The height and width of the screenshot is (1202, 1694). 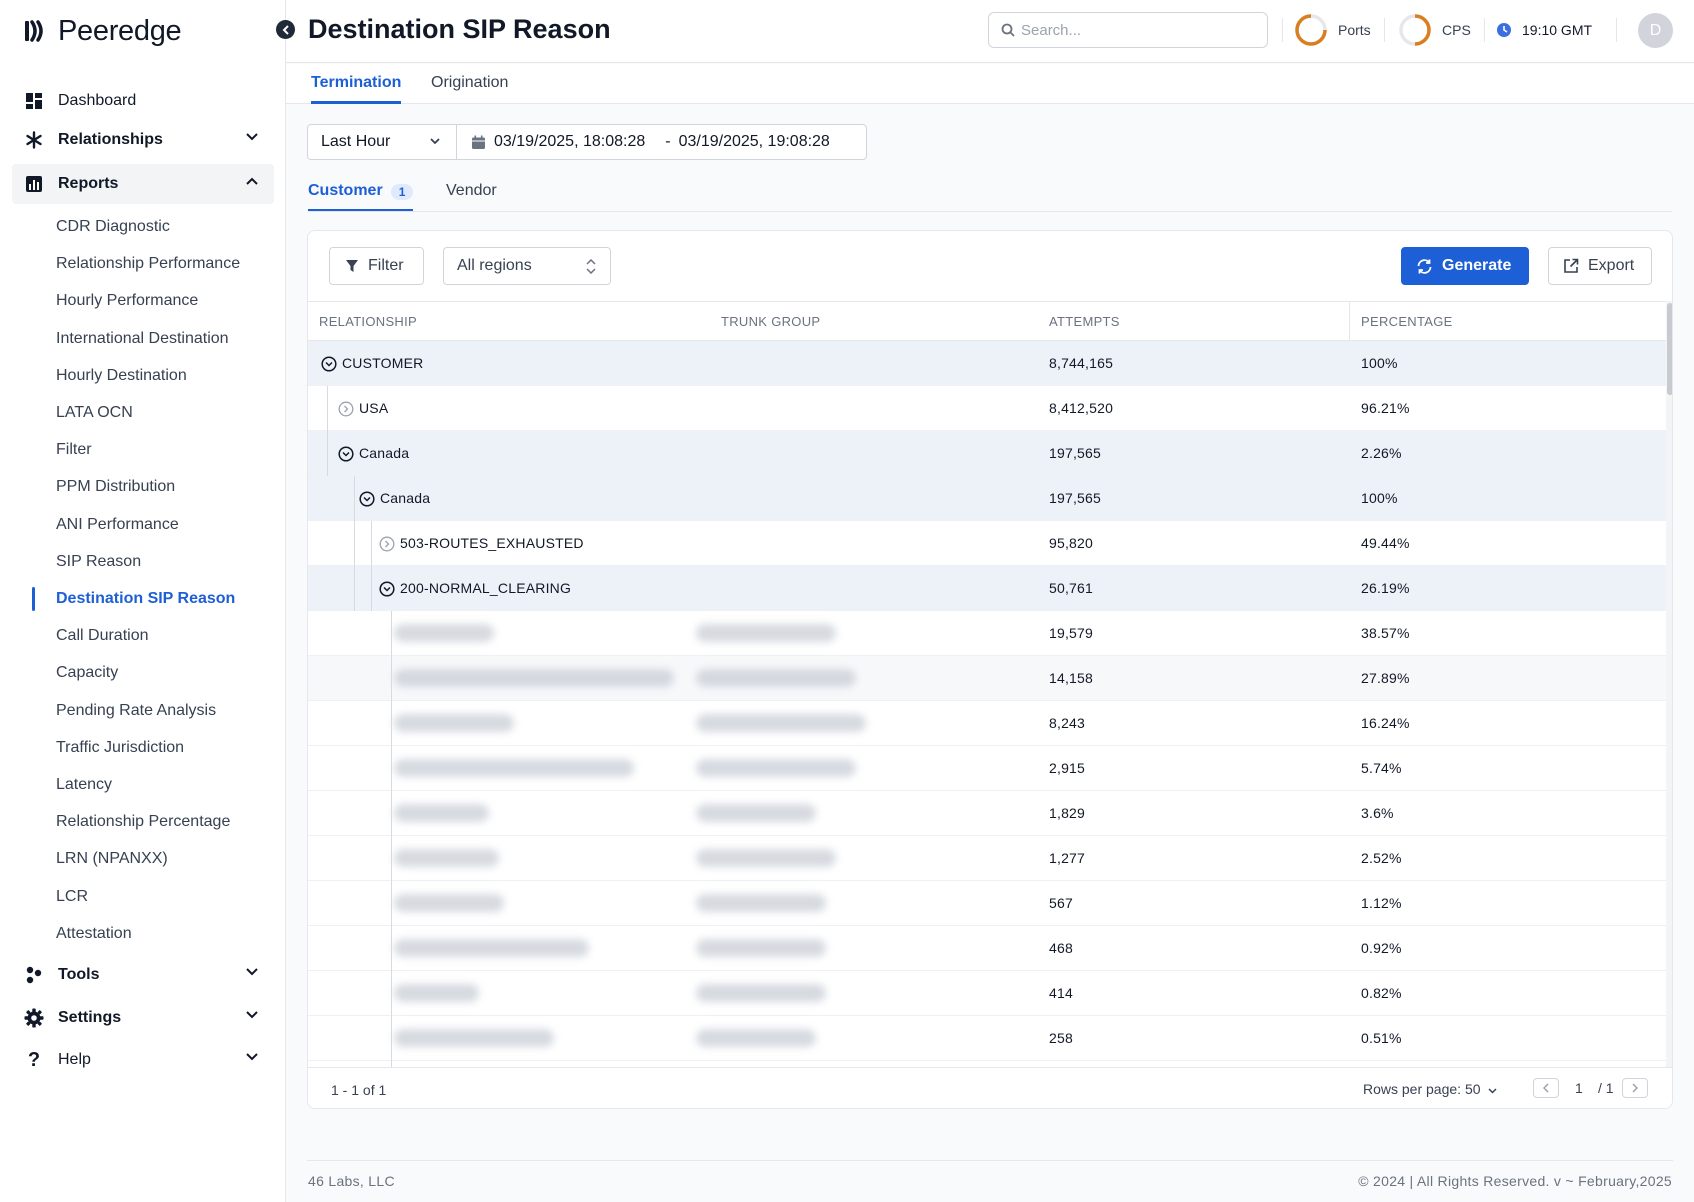 I want to click on tree-guide-line, so click(x=354, y=543).